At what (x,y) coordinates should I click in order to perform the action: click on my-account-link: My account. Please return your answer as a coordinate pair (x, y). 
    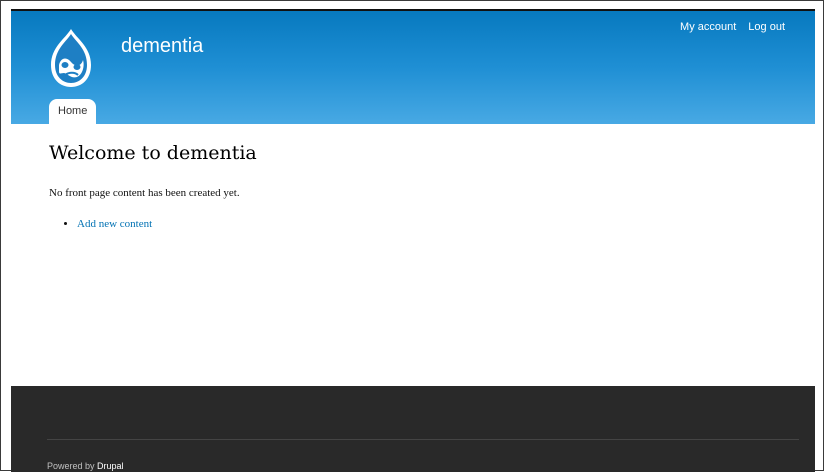
    Looking at the image, I should click on (708, 27).